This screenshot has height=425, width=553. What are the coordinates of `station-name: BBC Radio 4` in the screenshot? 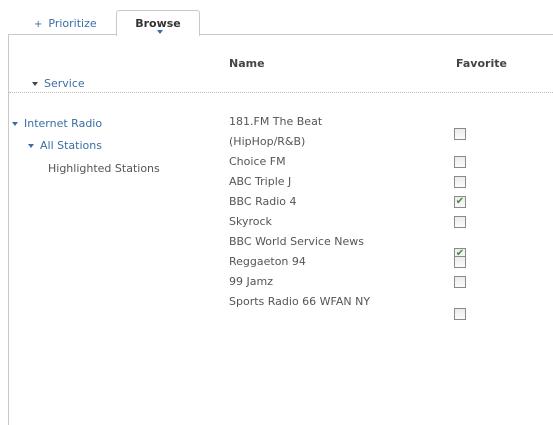 It's located at (314, 202).